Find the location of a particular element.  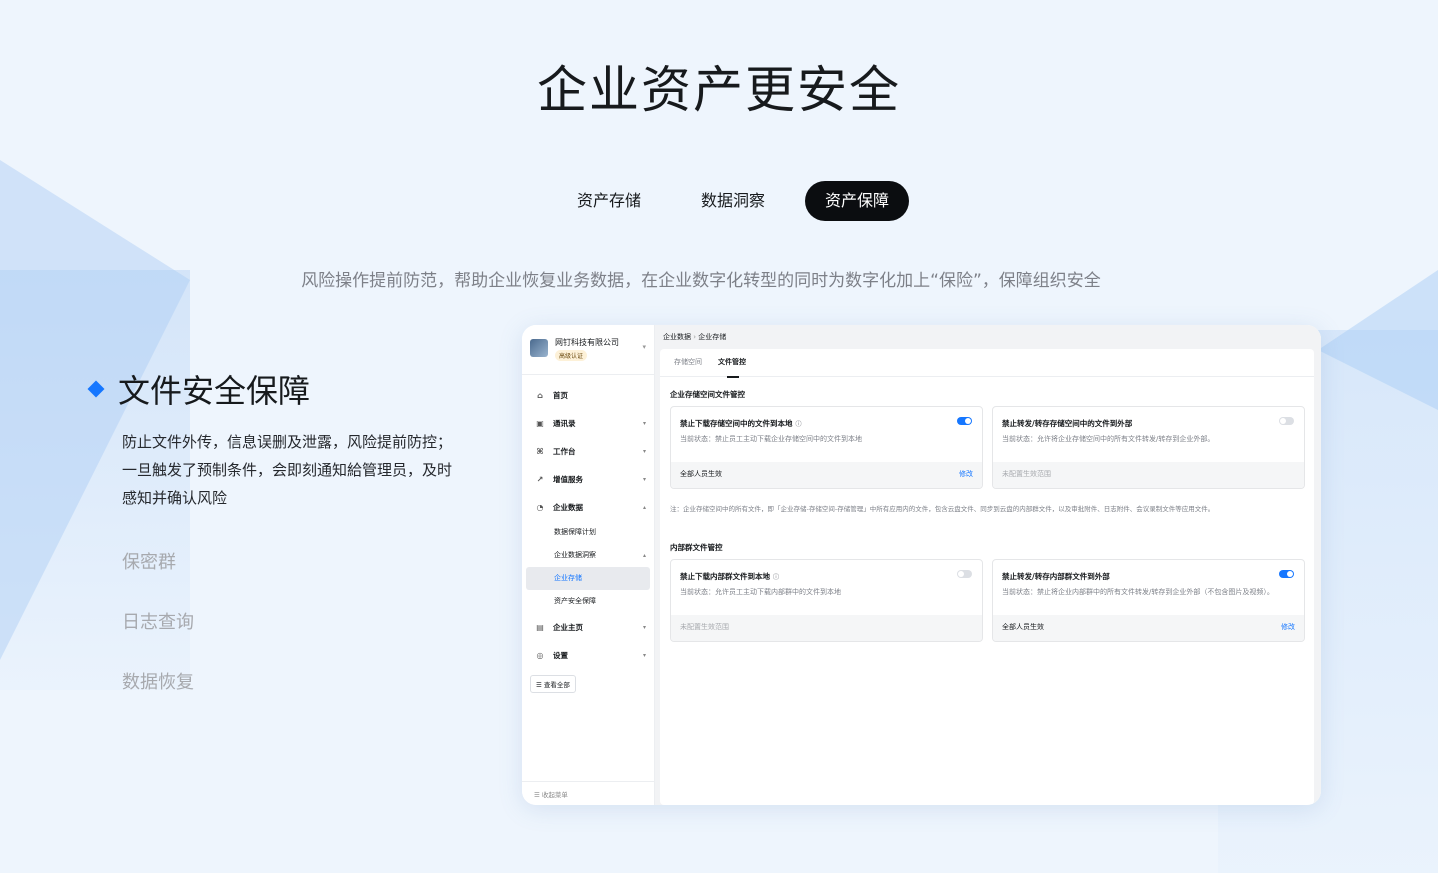

collapse-icon: ☰ is located at coordinates (537, 795).